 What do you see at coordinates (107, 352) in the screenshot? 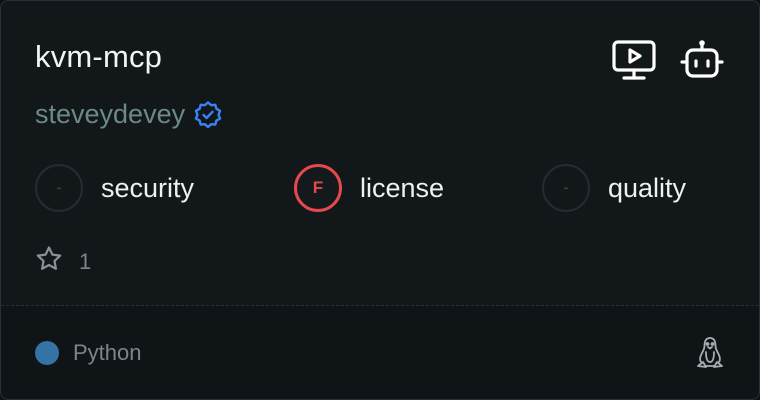
I see `language-name: Python` at bounding box center [107, 352].